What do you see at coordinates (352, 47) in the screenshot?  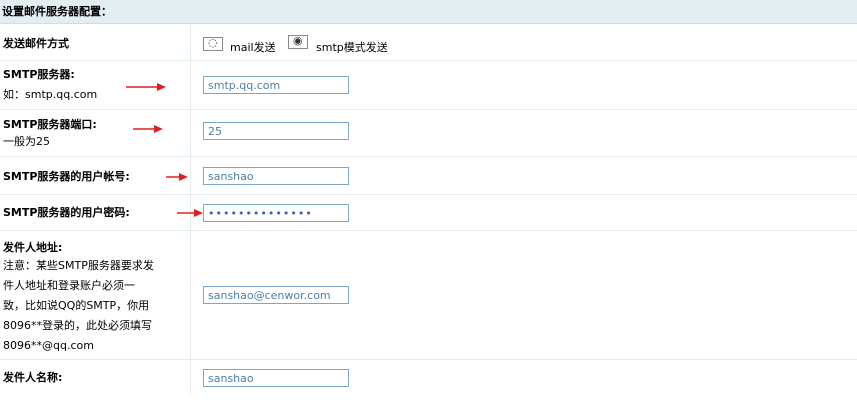 I see `smtp-radio-label: smtp模式发送` at bounding box center [352, 47].